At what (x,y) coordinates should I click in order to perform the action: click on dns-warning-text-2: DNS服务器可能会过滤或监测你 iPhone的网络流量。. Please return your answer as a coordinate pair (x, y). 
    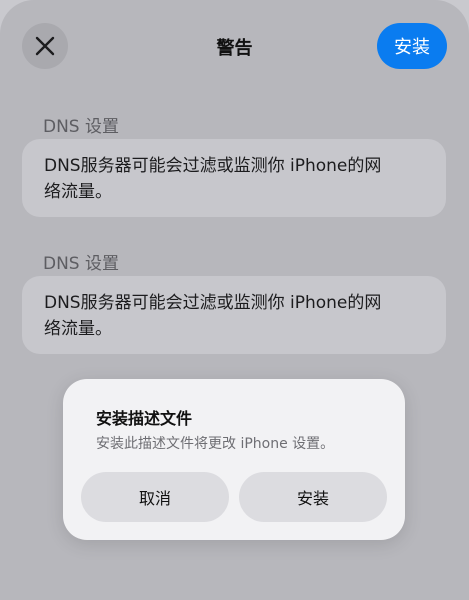
    Looking at the image, I should click on (213, 316).